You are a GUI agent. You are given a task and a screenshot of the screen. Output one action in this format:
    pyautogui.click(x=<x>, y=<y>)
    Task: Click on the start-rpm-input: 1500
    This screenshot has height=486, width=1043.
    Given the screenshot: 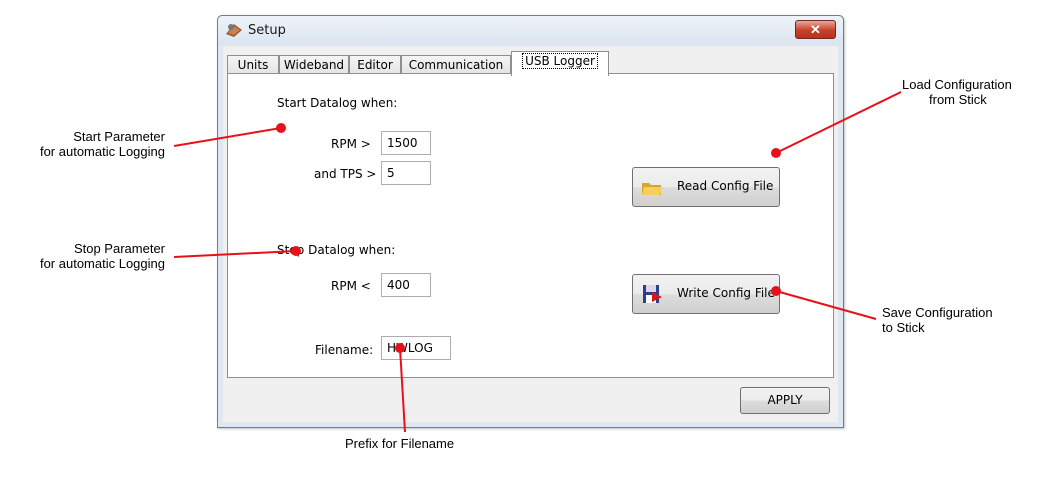 What is the action you would take?
    pyautogui.click(x=406, y=143)
    